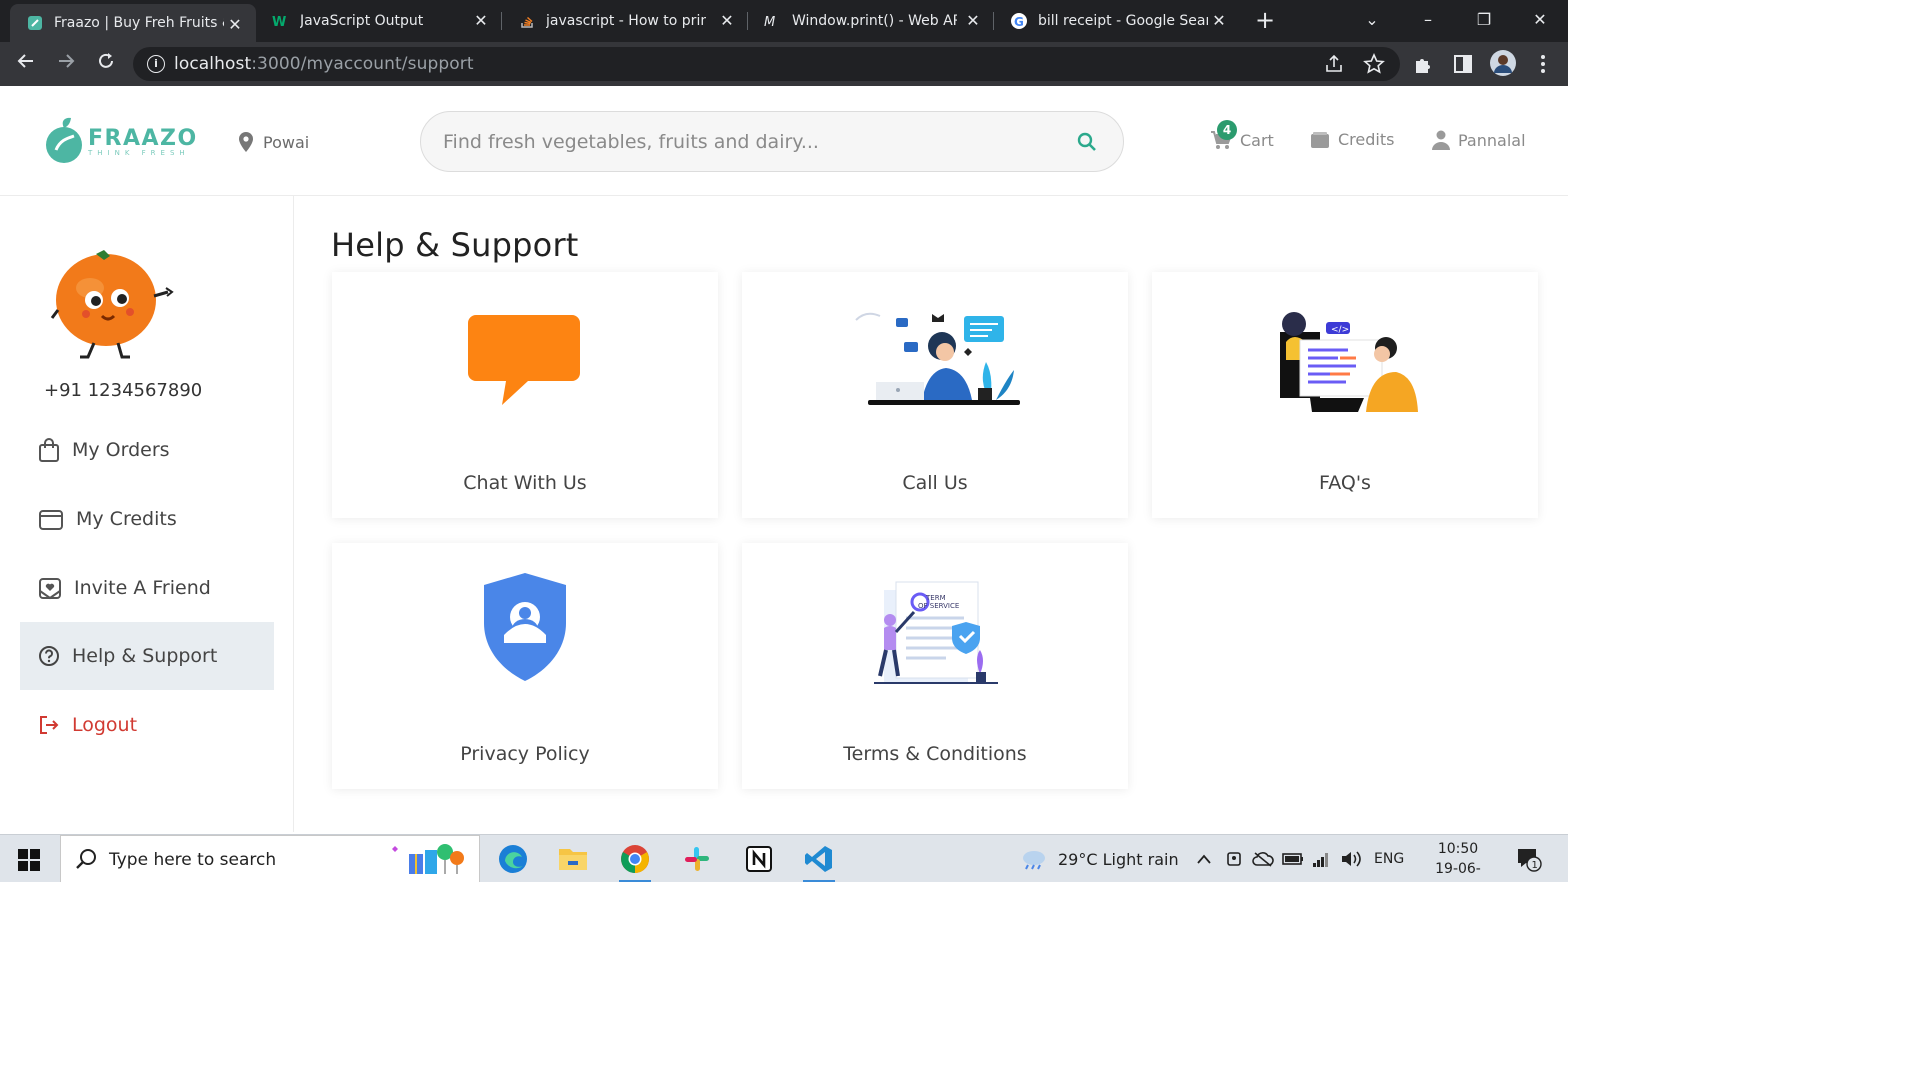  Describe the element at coordinates (1345, 483) in the screenshot. I see `card-label: FAQ's` at that location.